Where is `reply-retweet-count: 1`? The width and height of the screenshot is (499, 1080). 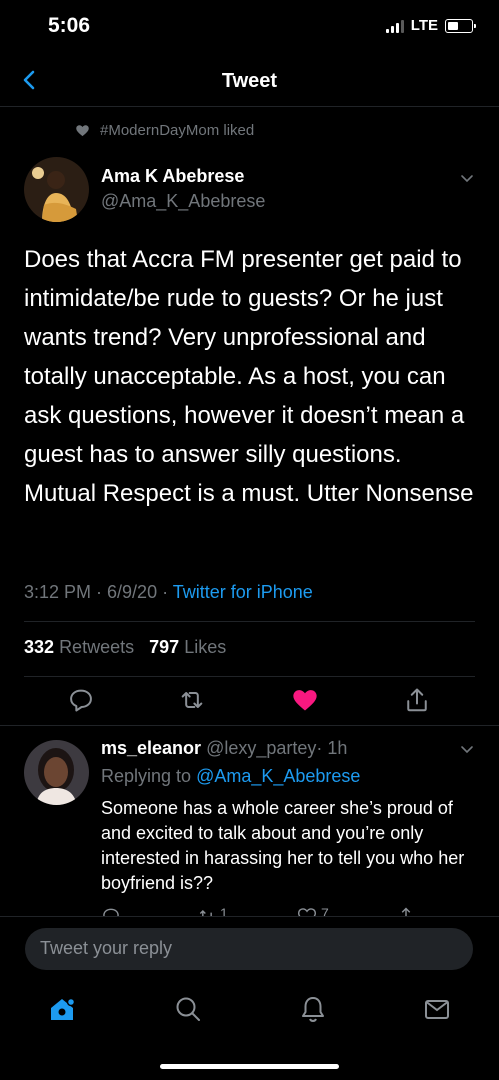
reply-retweet-count: 1 is located at coordinates (224, 910).